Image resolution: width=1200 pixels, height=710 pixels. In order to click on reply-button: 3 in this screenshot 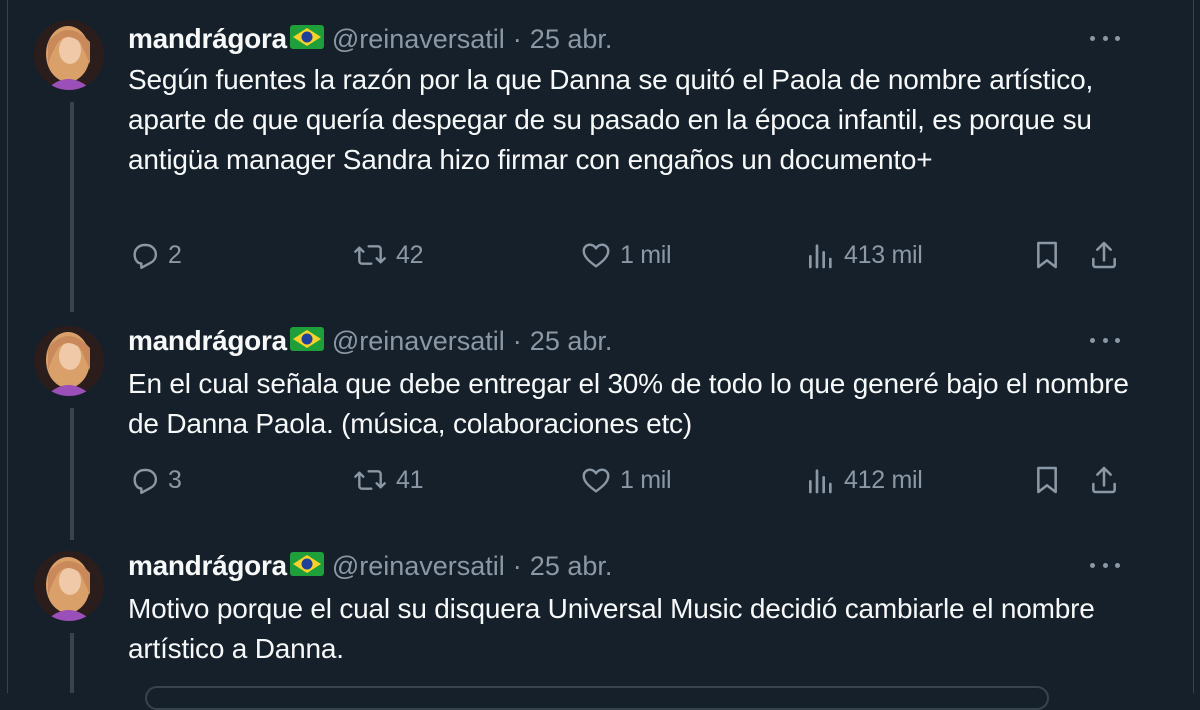, I will do `click(155, 480)`.